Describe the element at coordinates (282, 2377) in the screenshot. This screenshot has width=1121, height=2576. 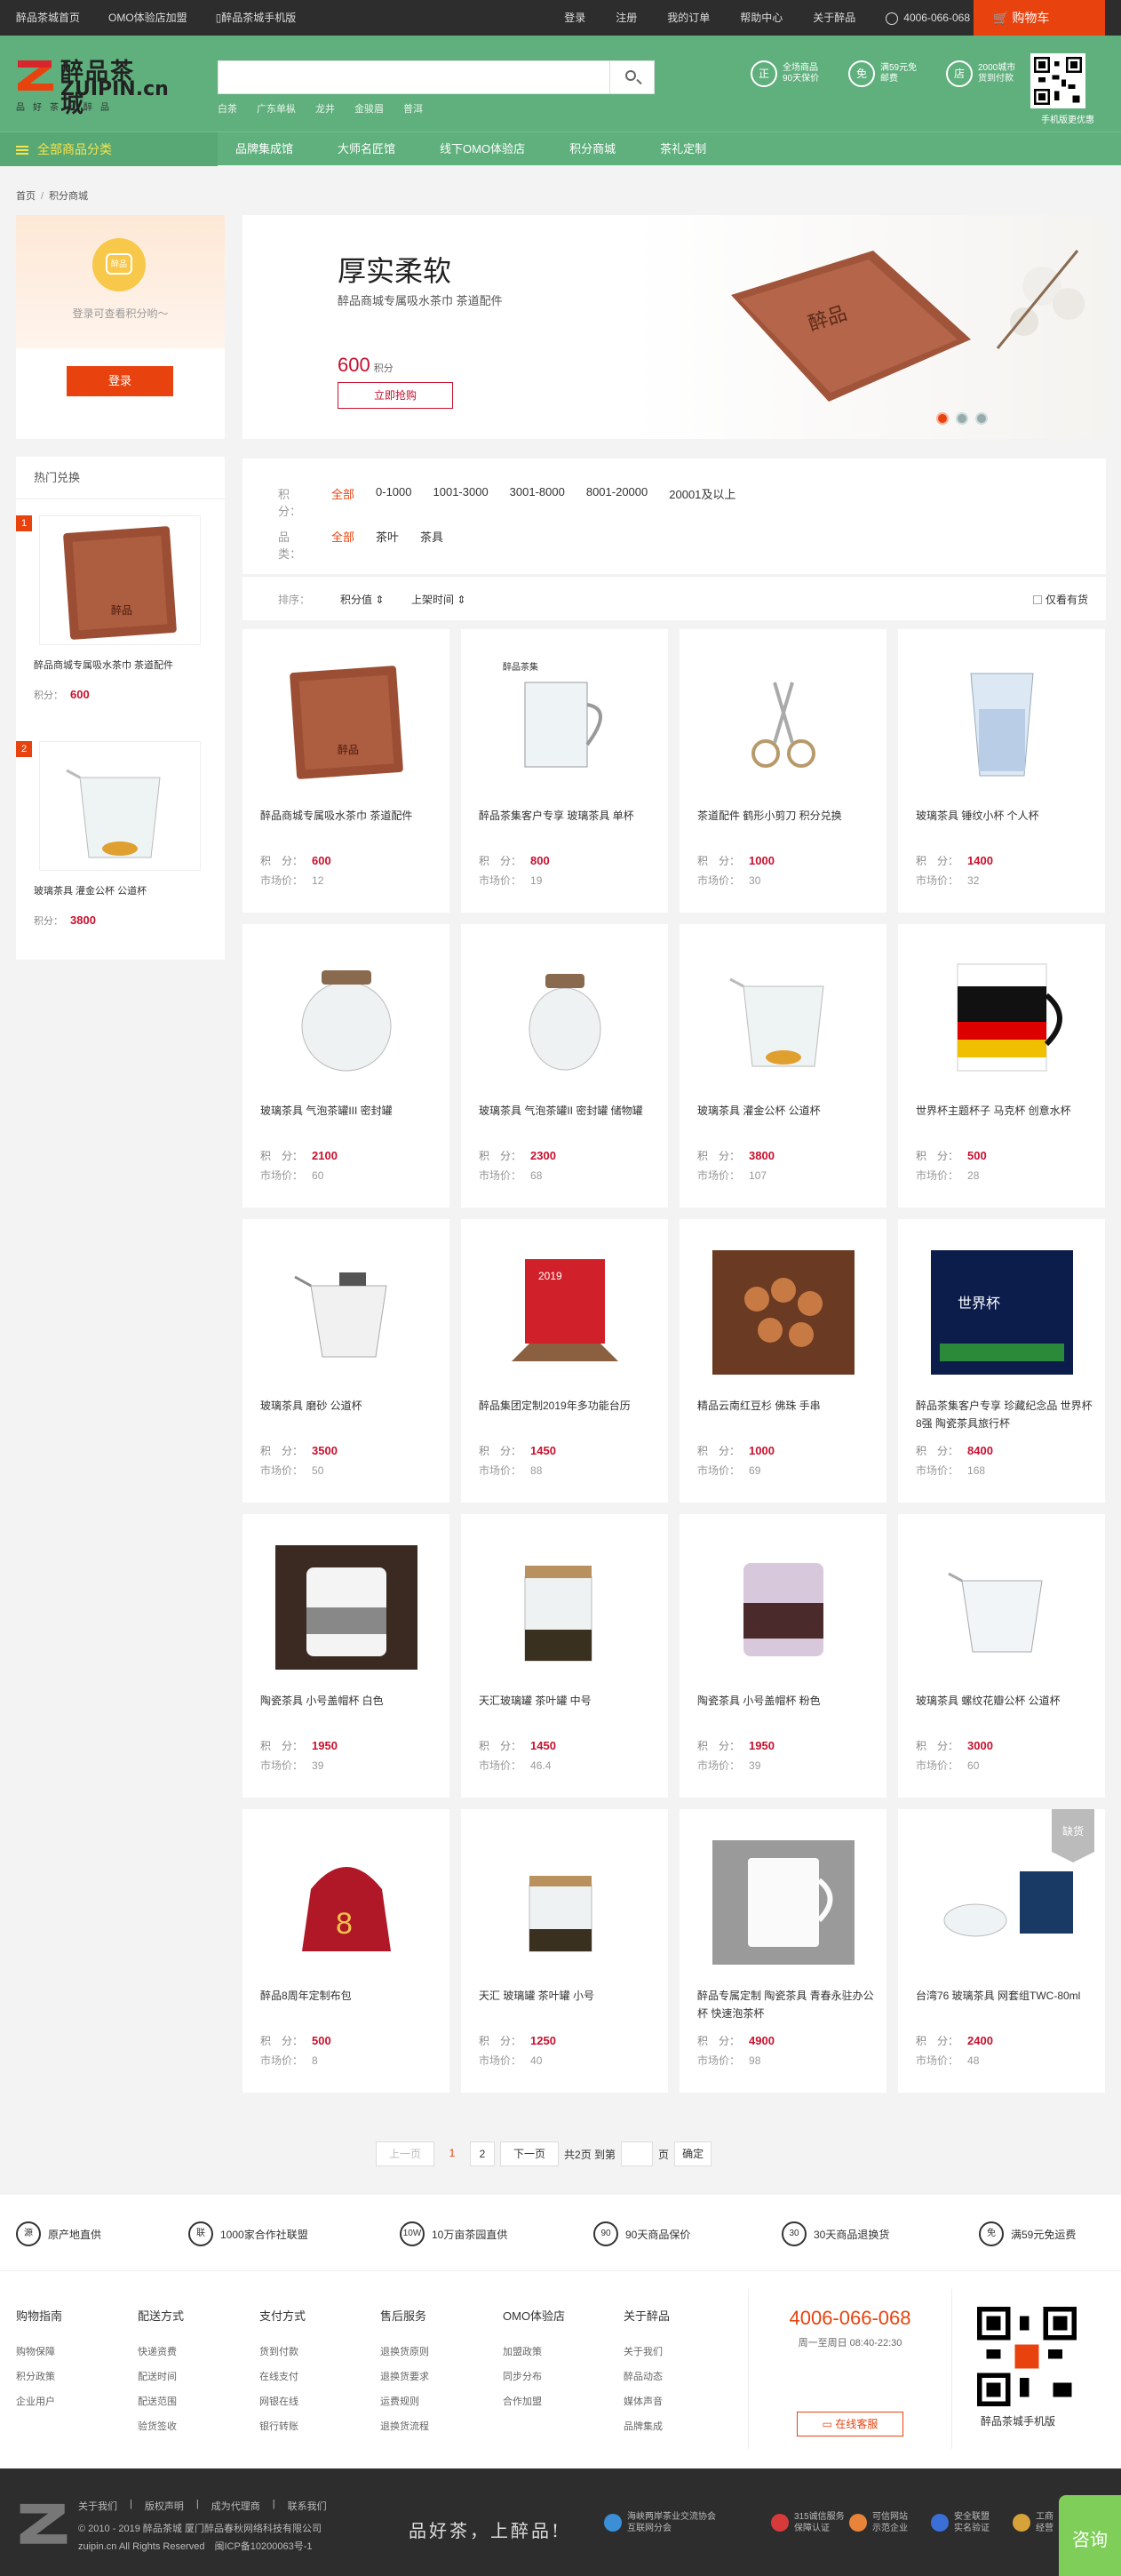
I see `footer-link: 在线支付` at that location.